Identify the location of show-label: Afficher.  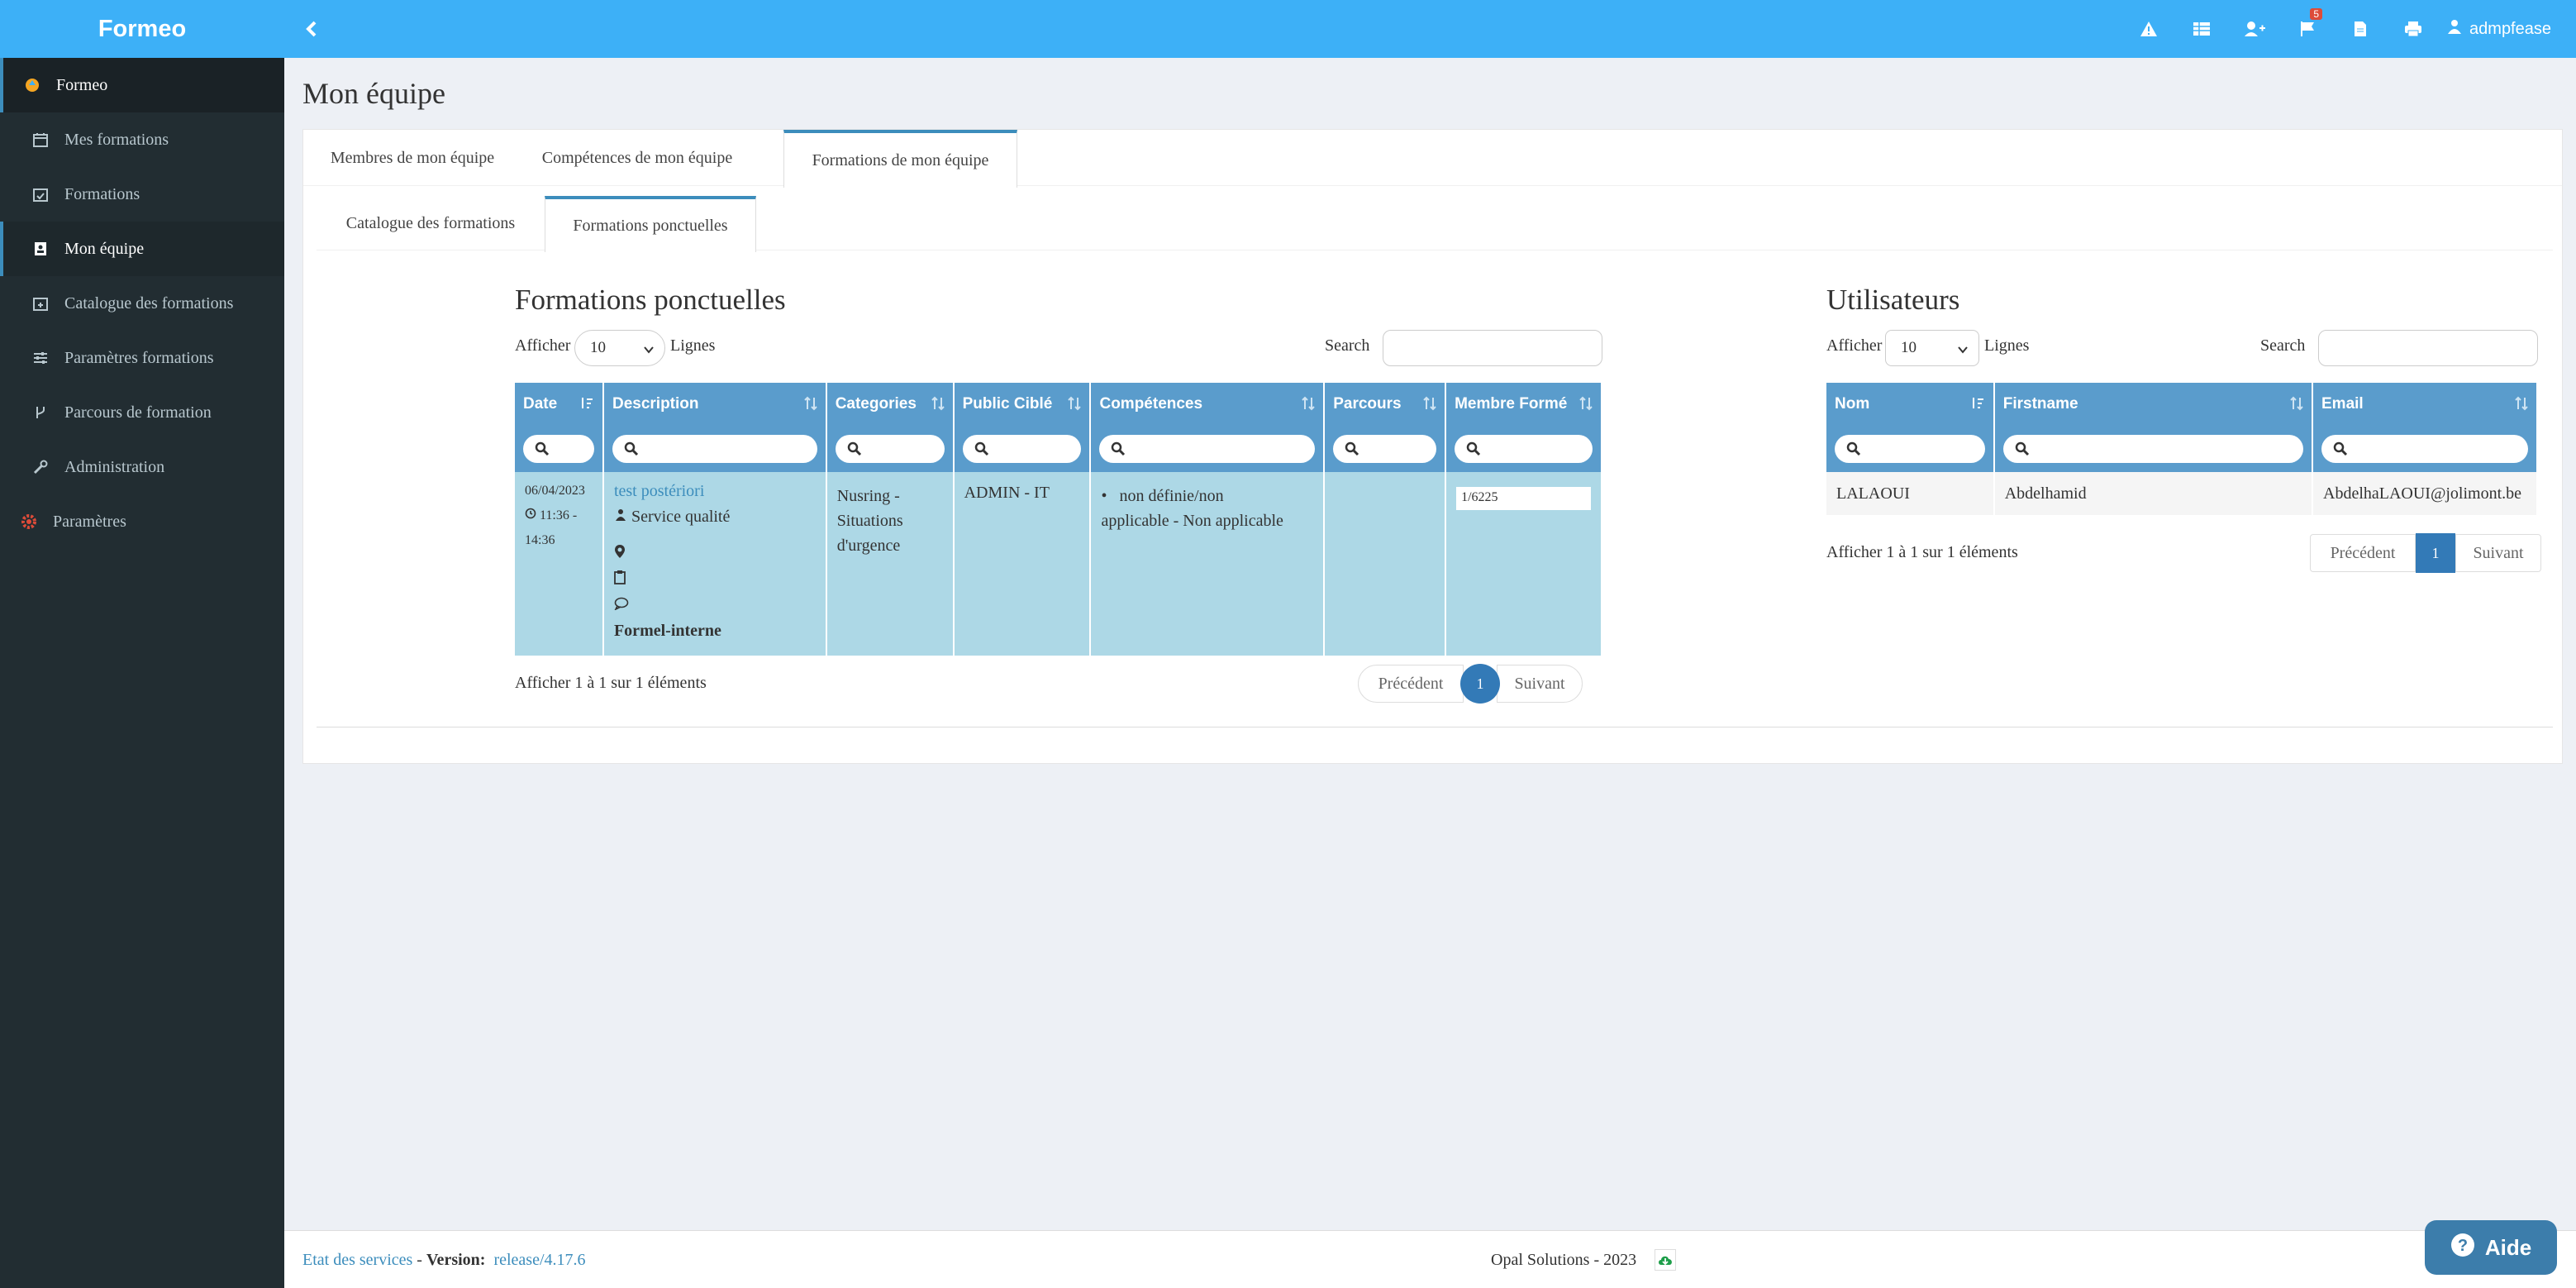
(1855, 345).